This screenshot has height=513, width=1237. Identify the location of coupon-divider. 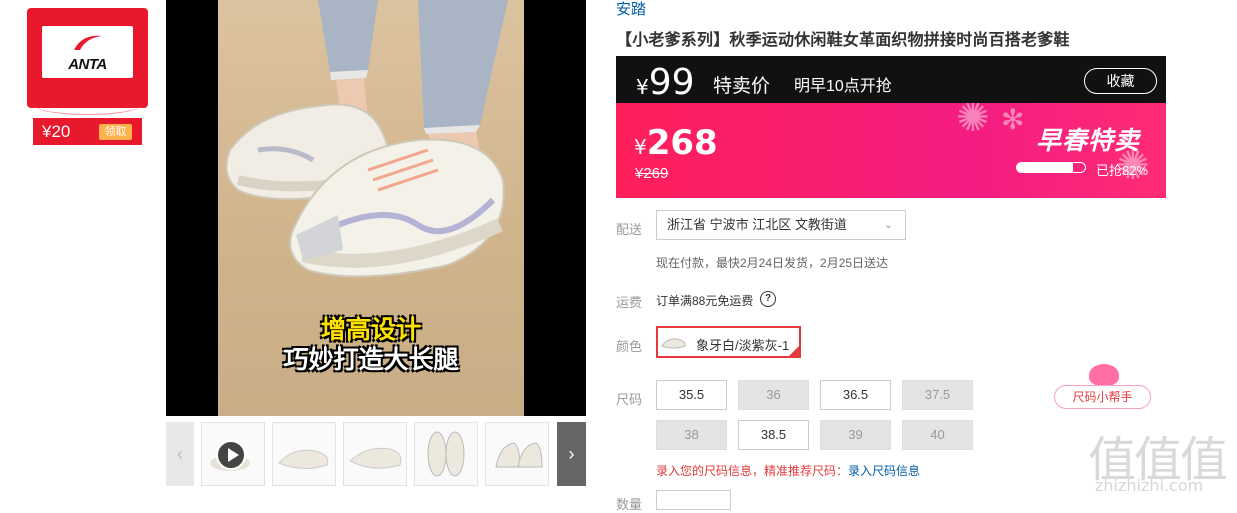
(87, 104).